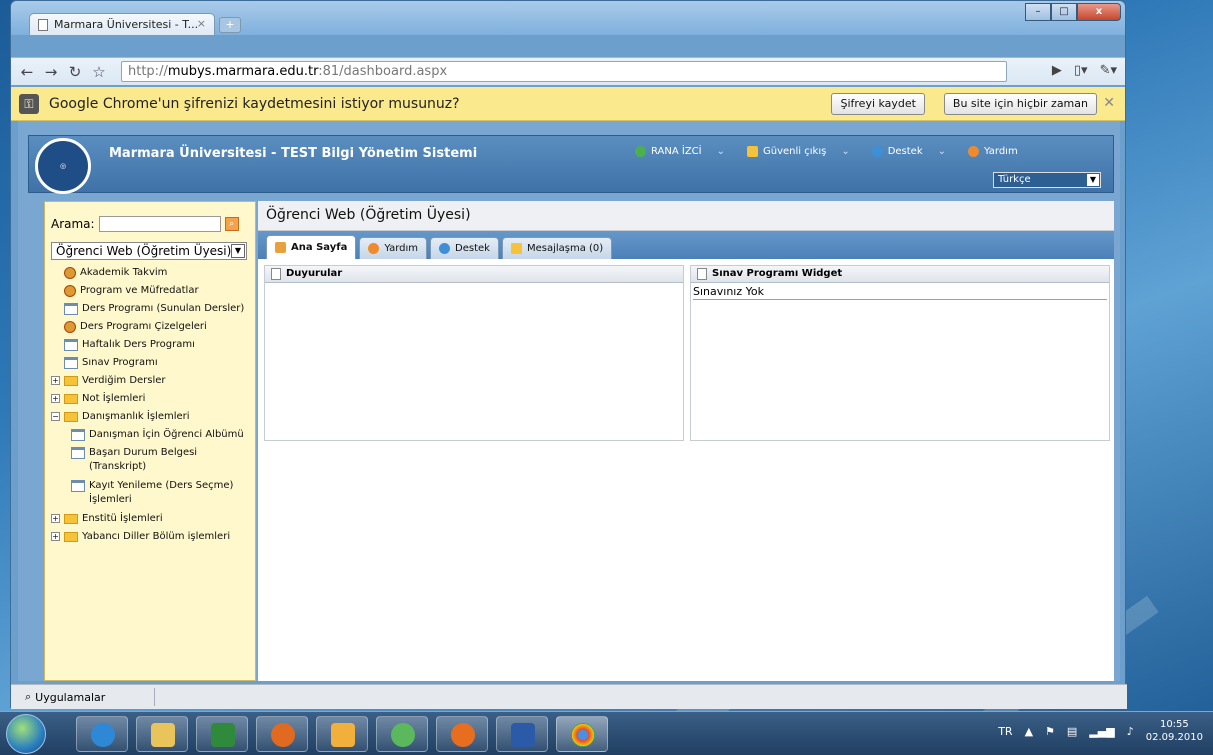 The width and height of the screenshot is (1213, 755). I want to click on compass-icon, so click(70, 327).